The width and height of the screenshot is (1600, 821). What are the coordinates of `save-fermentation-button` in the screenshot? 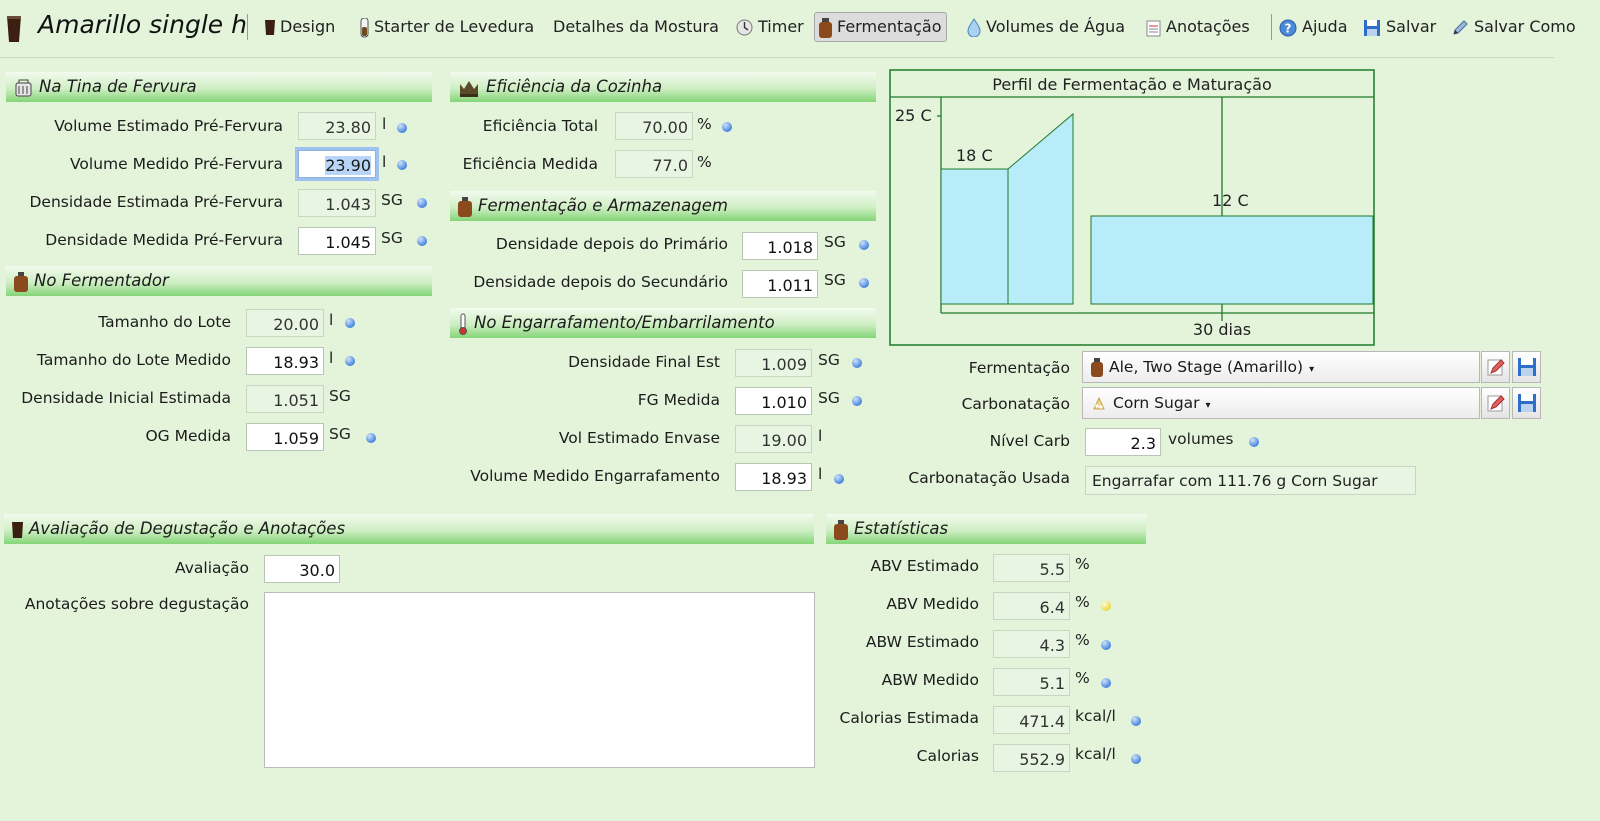 It's located at (1526, 367).